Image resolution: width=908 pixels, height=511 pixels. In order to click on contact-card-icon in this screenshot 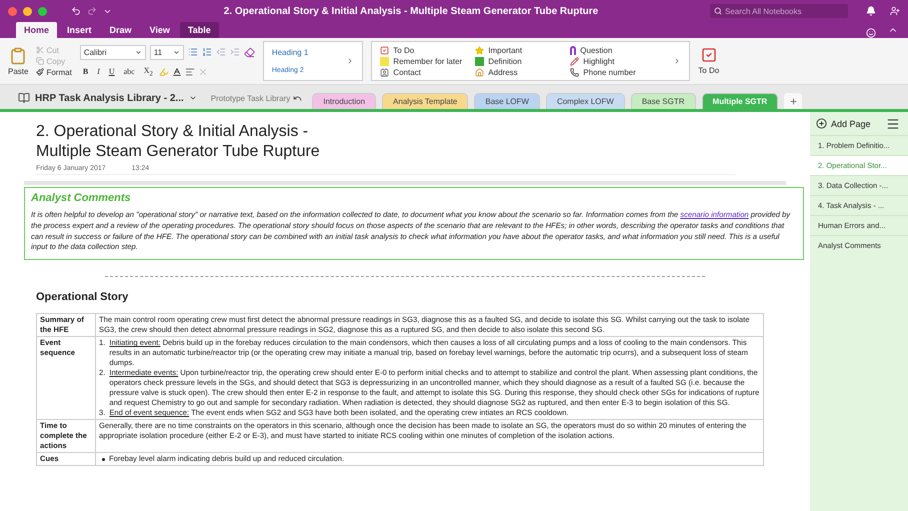, I will do `click(385, 72)`.